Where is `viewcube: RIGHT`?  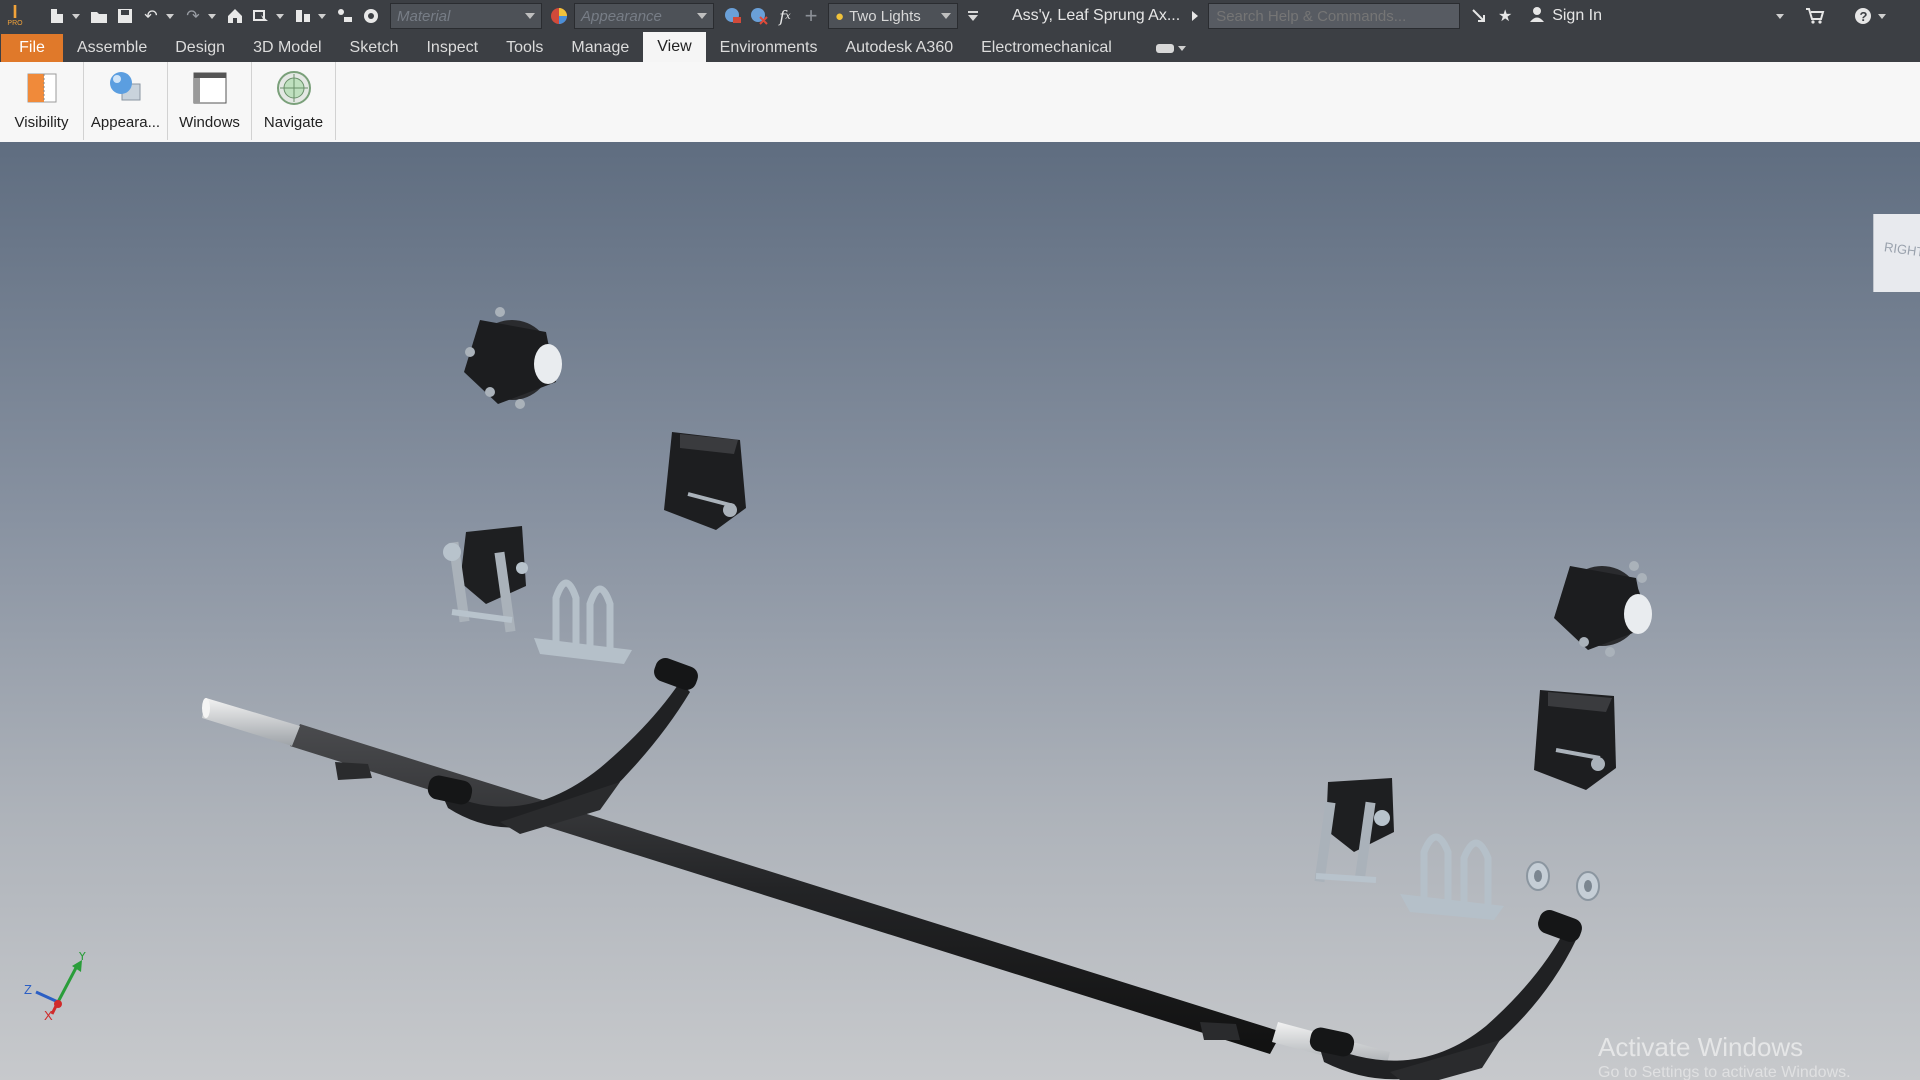 viewcube: RIGHT is located at coordinates (1896, 253).